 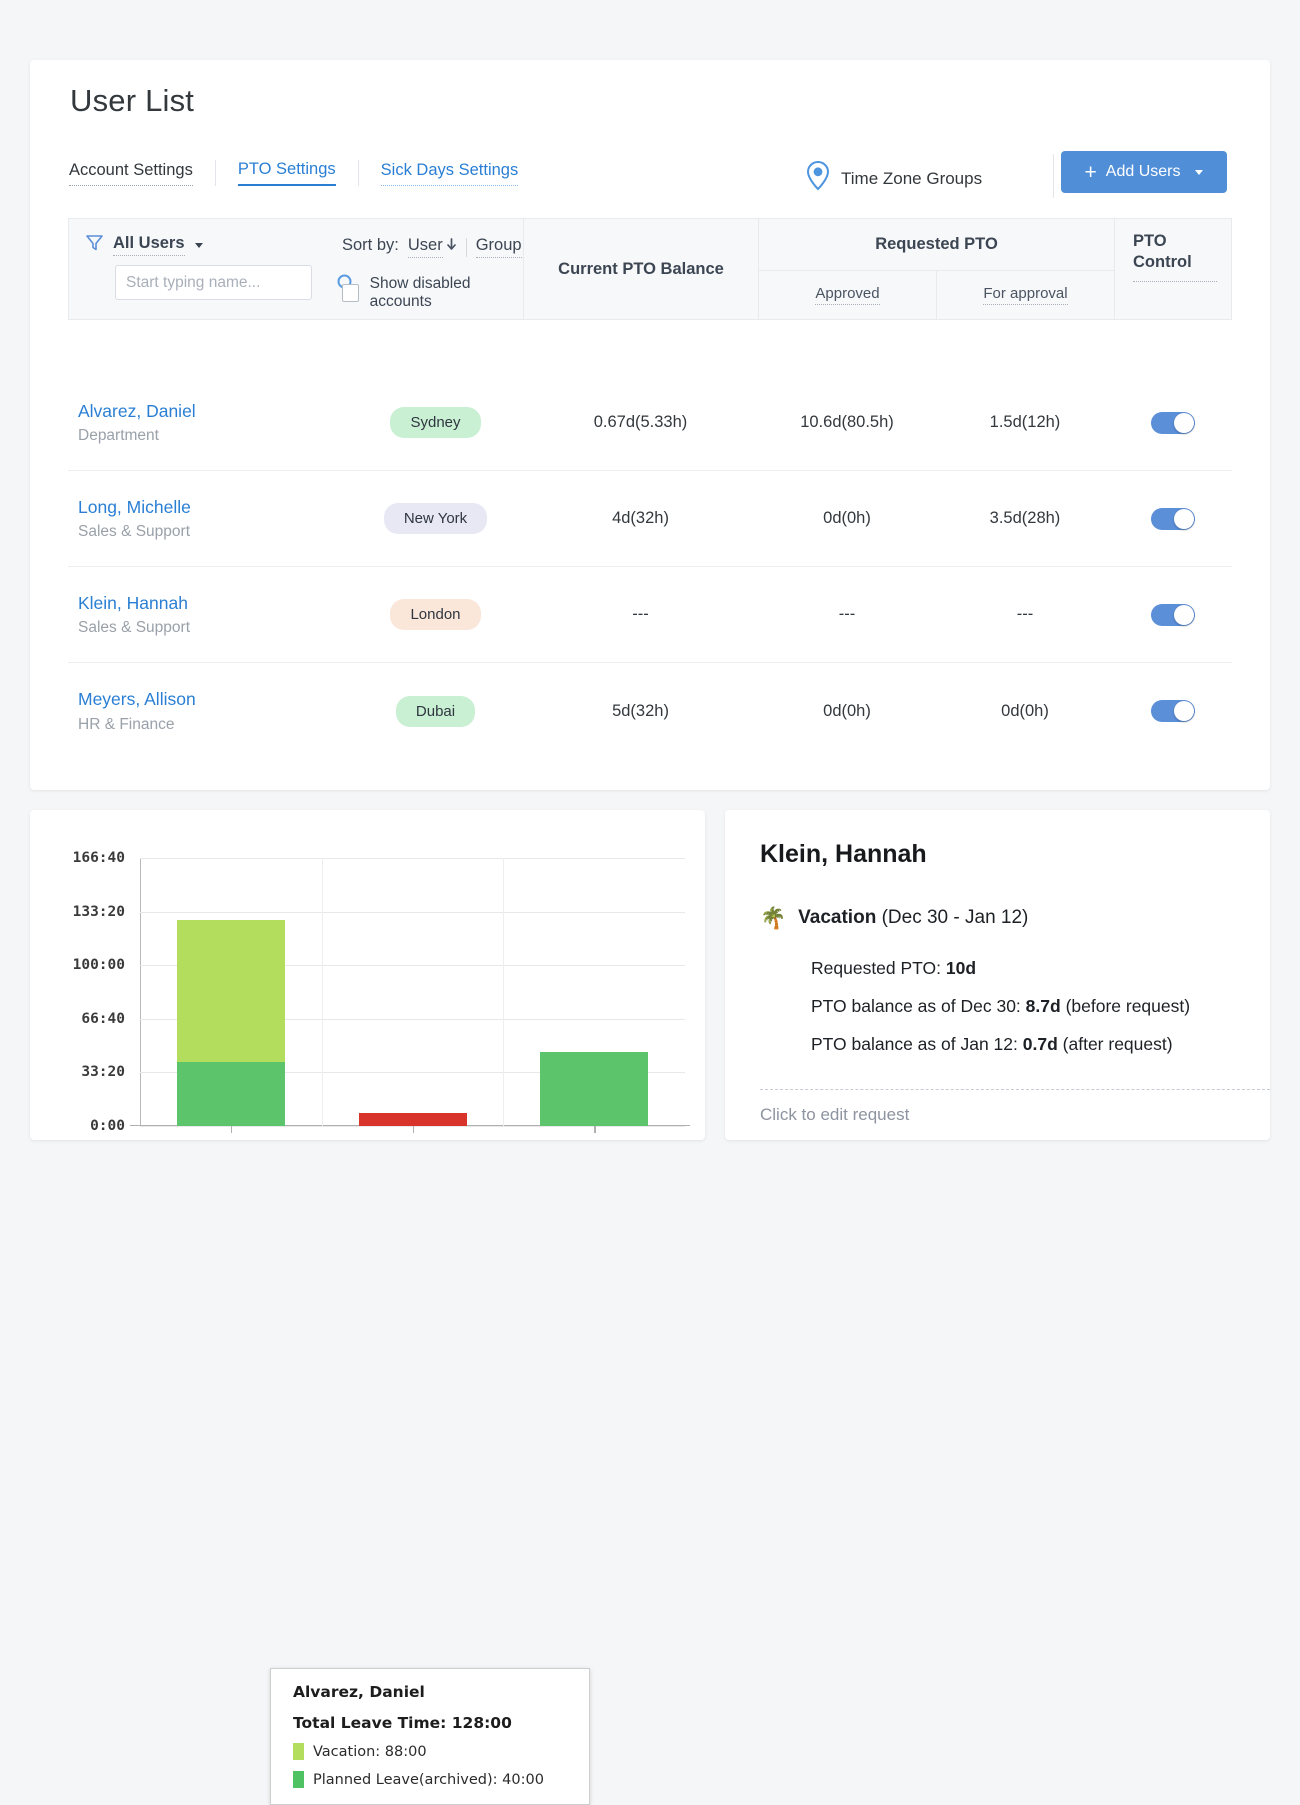 I want to click on approved-pto-cell: ---, so click(x=847, y=614).